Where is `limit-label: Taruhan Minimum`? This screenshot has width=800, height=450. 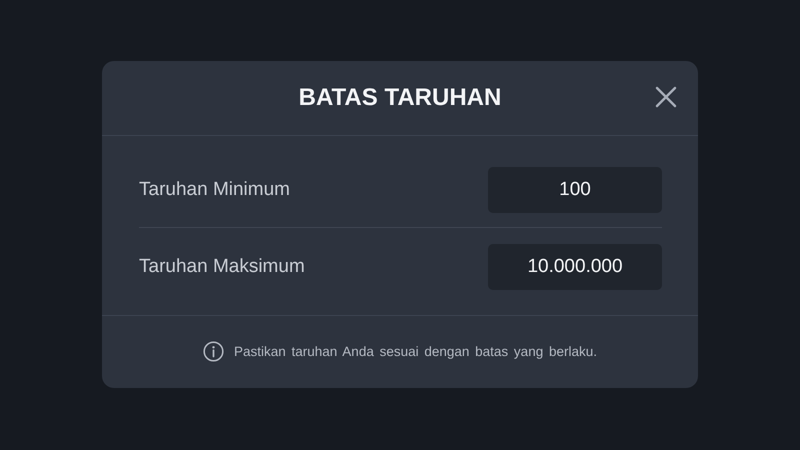
limit-label: Taruhan Minimum is located at coordinates (214, 189).